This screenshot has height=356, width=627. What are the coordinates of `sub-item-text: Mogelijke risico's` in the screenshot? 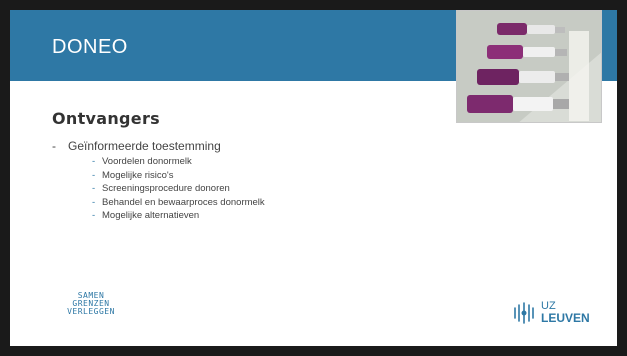 It's located at (138, 175).